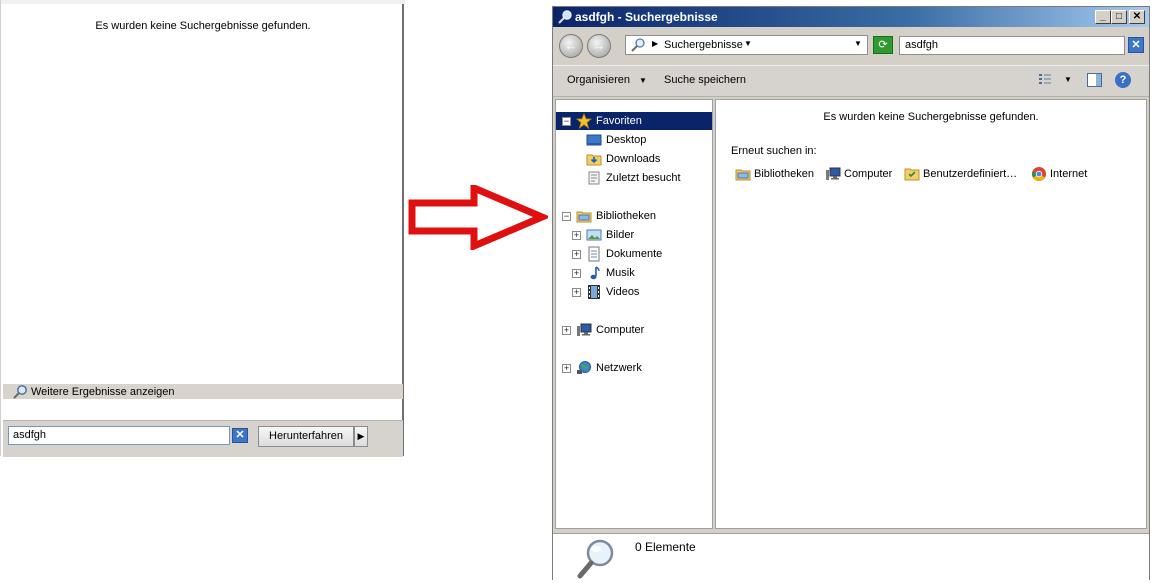 This screenshot has height=583, width=1156. Describe the element at coordinates (1123, 80) in the screenshot. I see `help-icon: ?` at that location.